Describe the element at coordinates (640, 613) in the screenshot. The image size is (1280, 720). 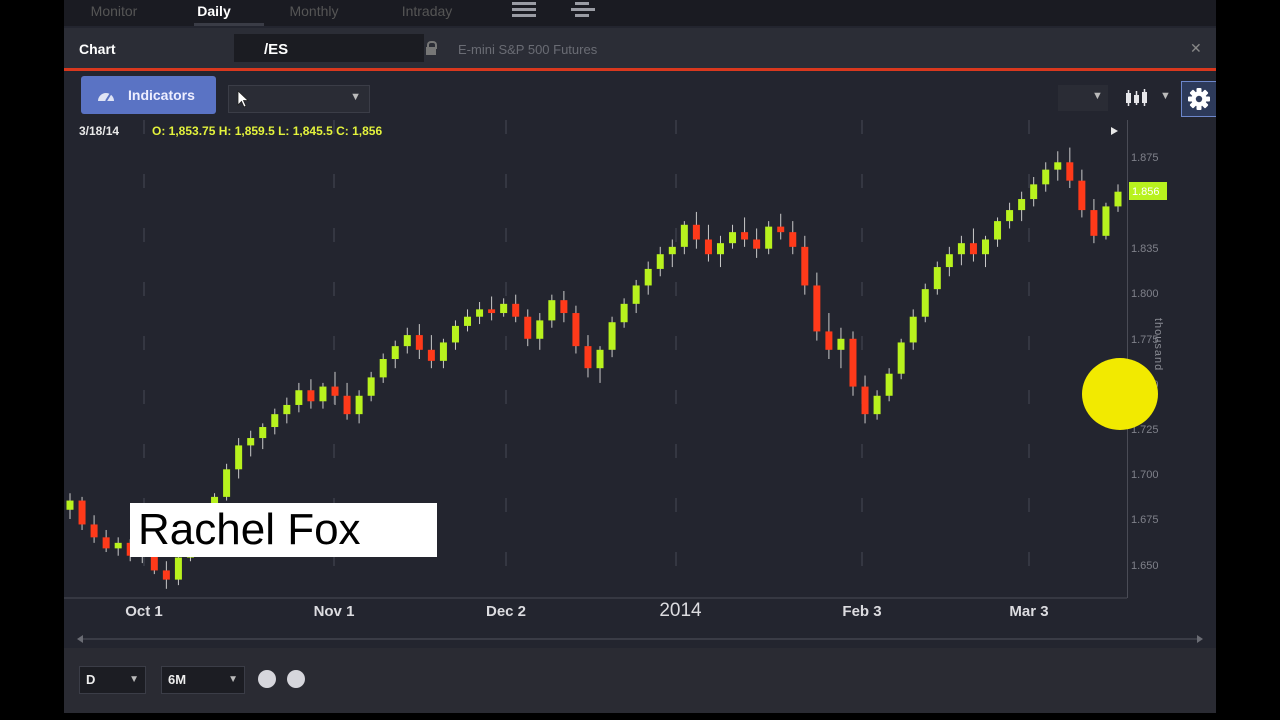
I see `time-axis: Oct 1 Nov 1 Dec 2 2014 Feb 3 Mar 3` at that location.